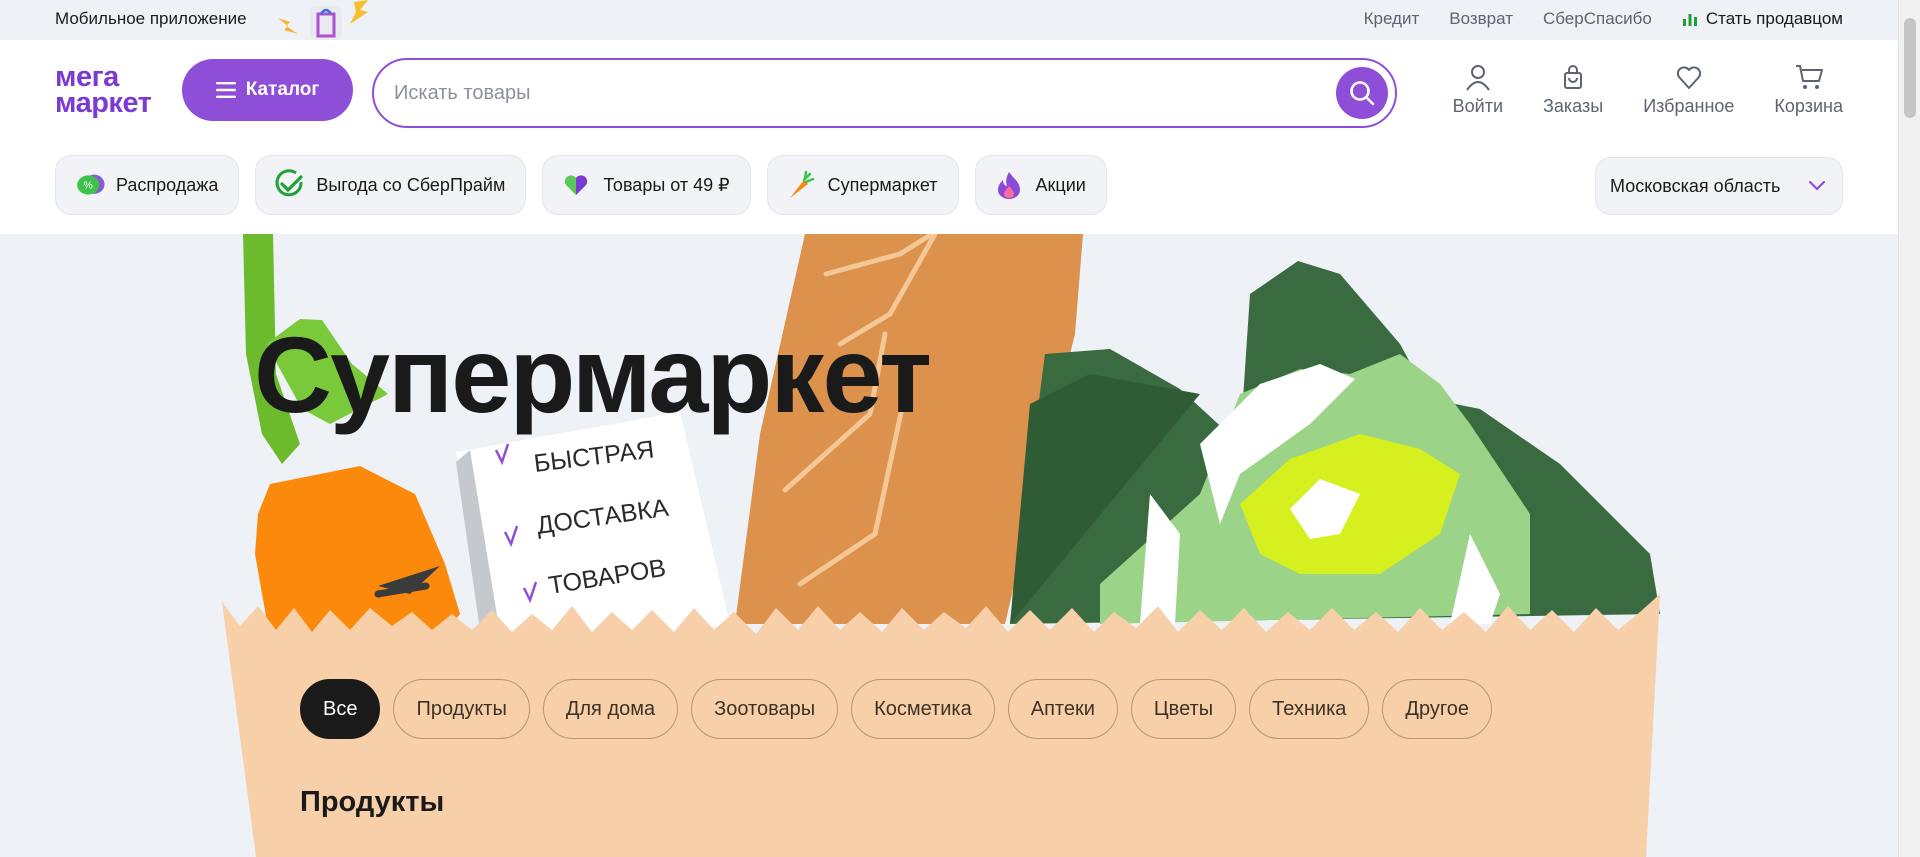 This screenshot has width=1920, height=857. I want to click on search-input, so click(844, 93).